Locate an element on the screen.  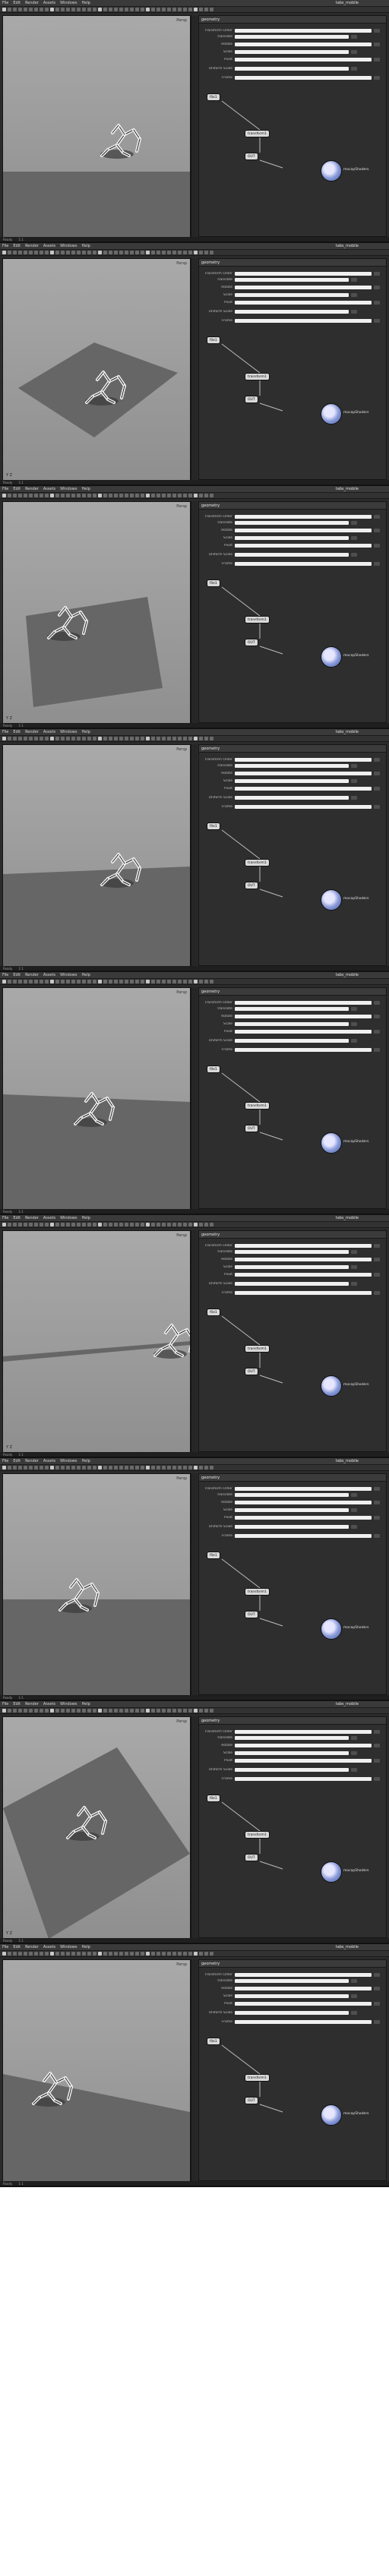
menu-item: Windows is located at coordinates (68, 3).